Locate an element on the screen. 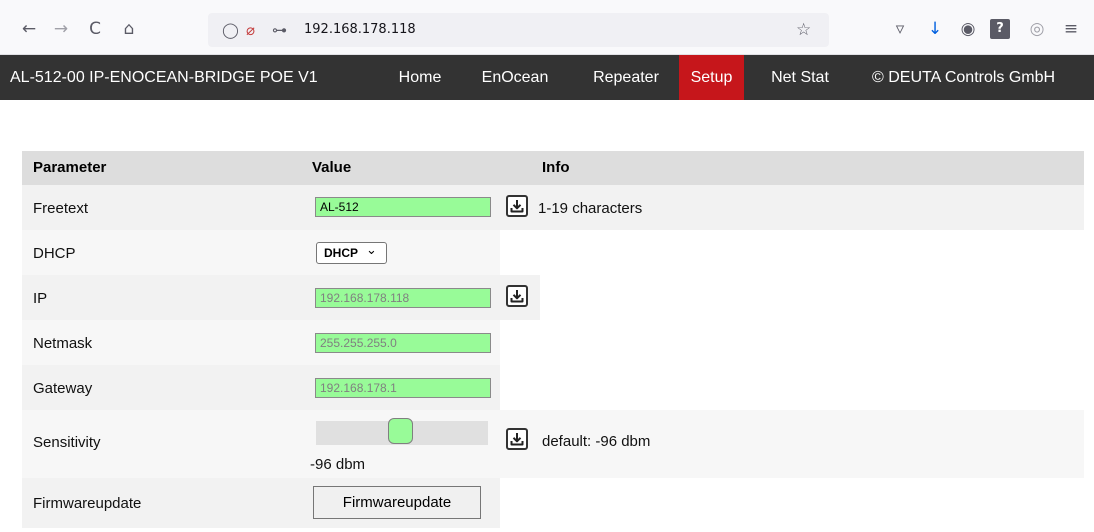 This screenshot has height=532, width=1094. nav-enocean: EnOcean is located at coordinates (515, 77).